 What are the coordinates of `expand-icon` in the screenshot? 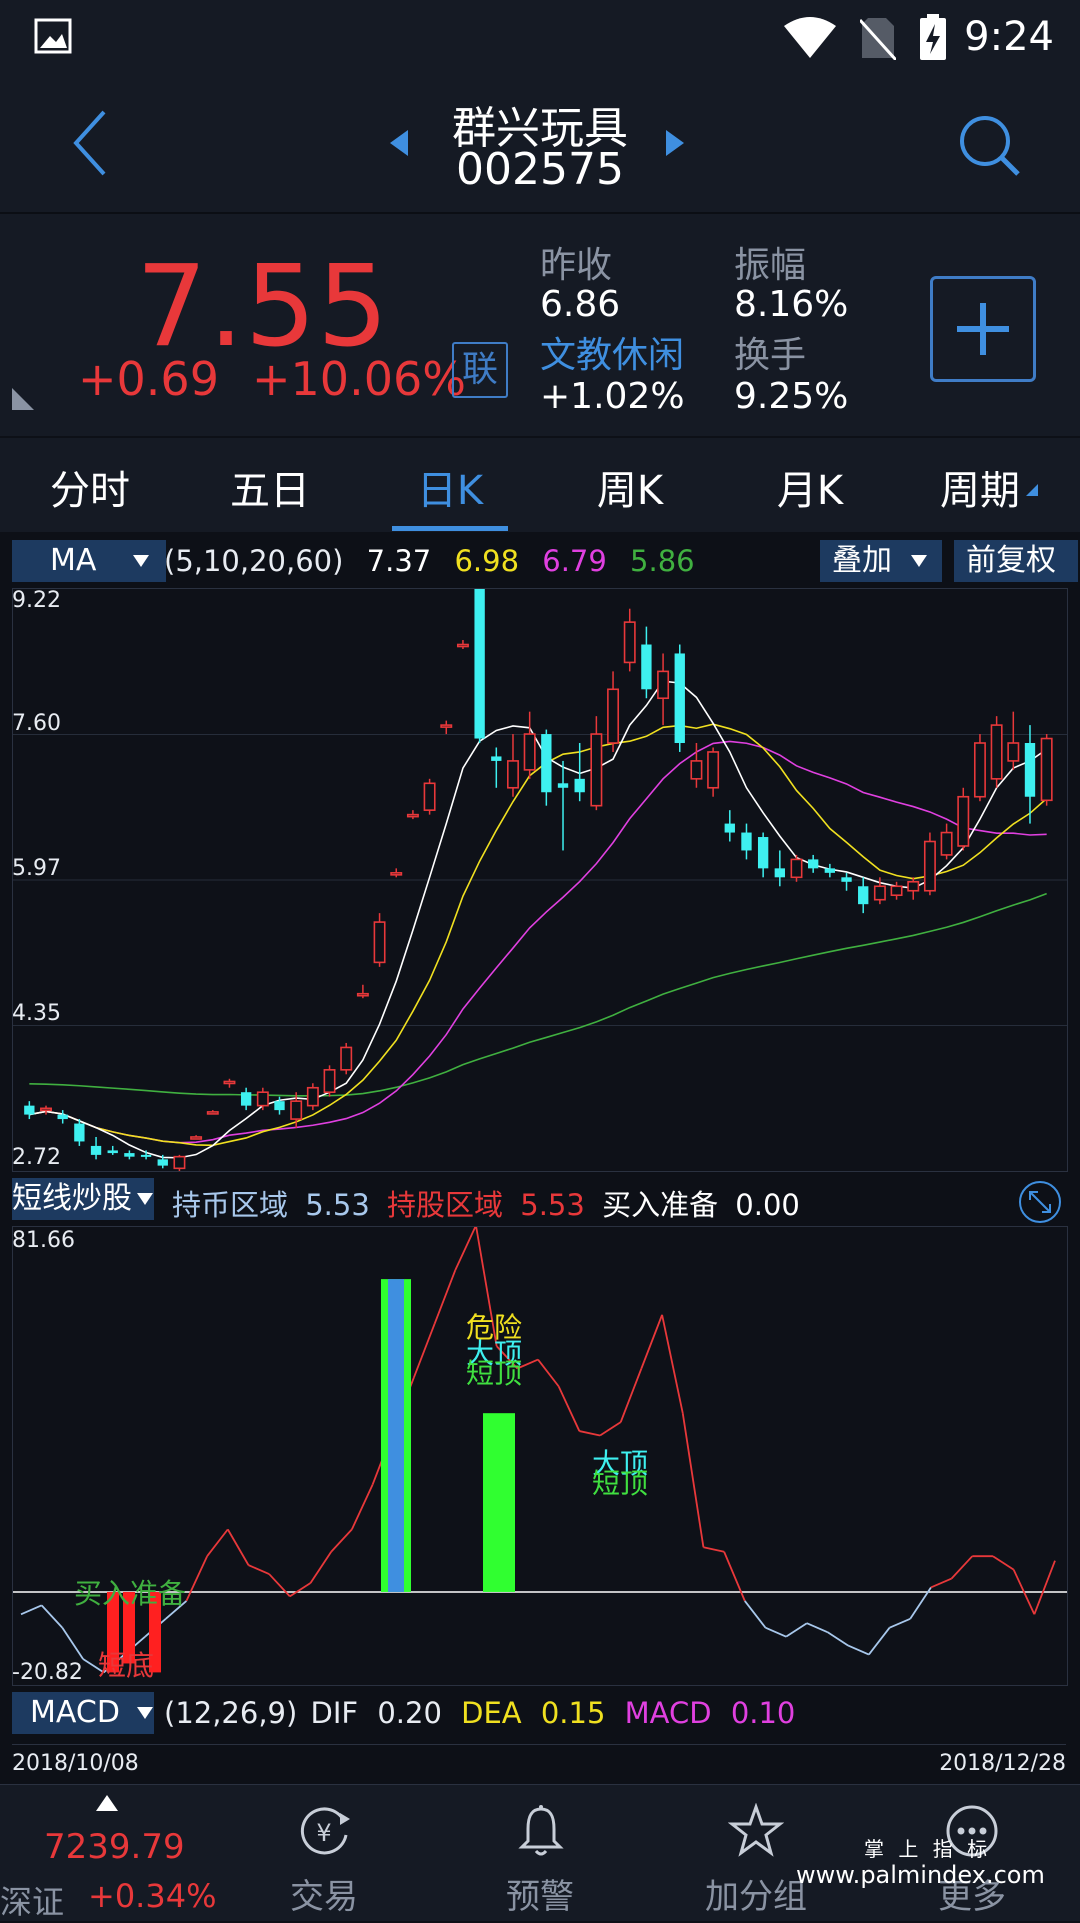 It's located at (1040, 1202).